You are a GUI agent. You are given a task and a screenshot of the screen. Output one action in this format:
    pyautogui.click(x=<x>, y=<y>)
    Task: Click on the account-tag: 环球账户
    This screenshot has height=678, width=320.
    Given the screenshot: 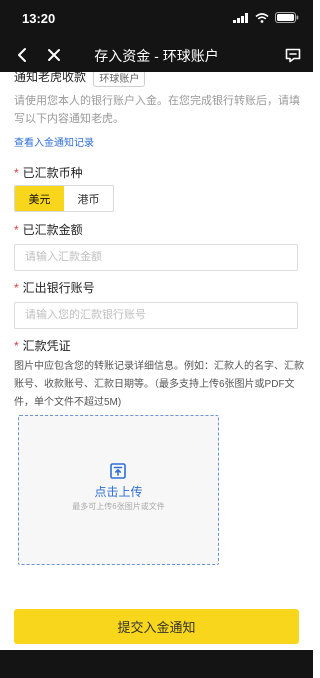 What is the action you would take?
    pyautogui.click(x=119, y=80)
    